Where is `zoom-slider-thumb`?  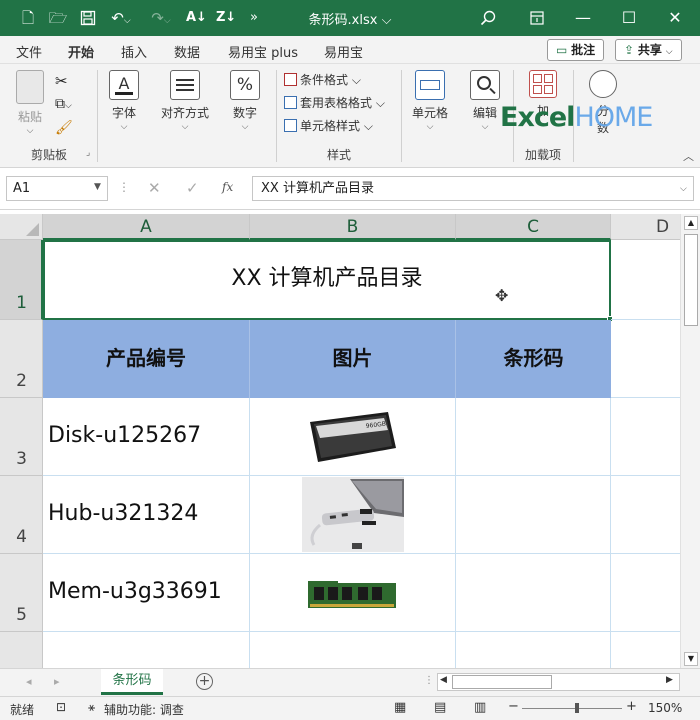
zoom-slider-thumb is located at coordinates (577, 708).